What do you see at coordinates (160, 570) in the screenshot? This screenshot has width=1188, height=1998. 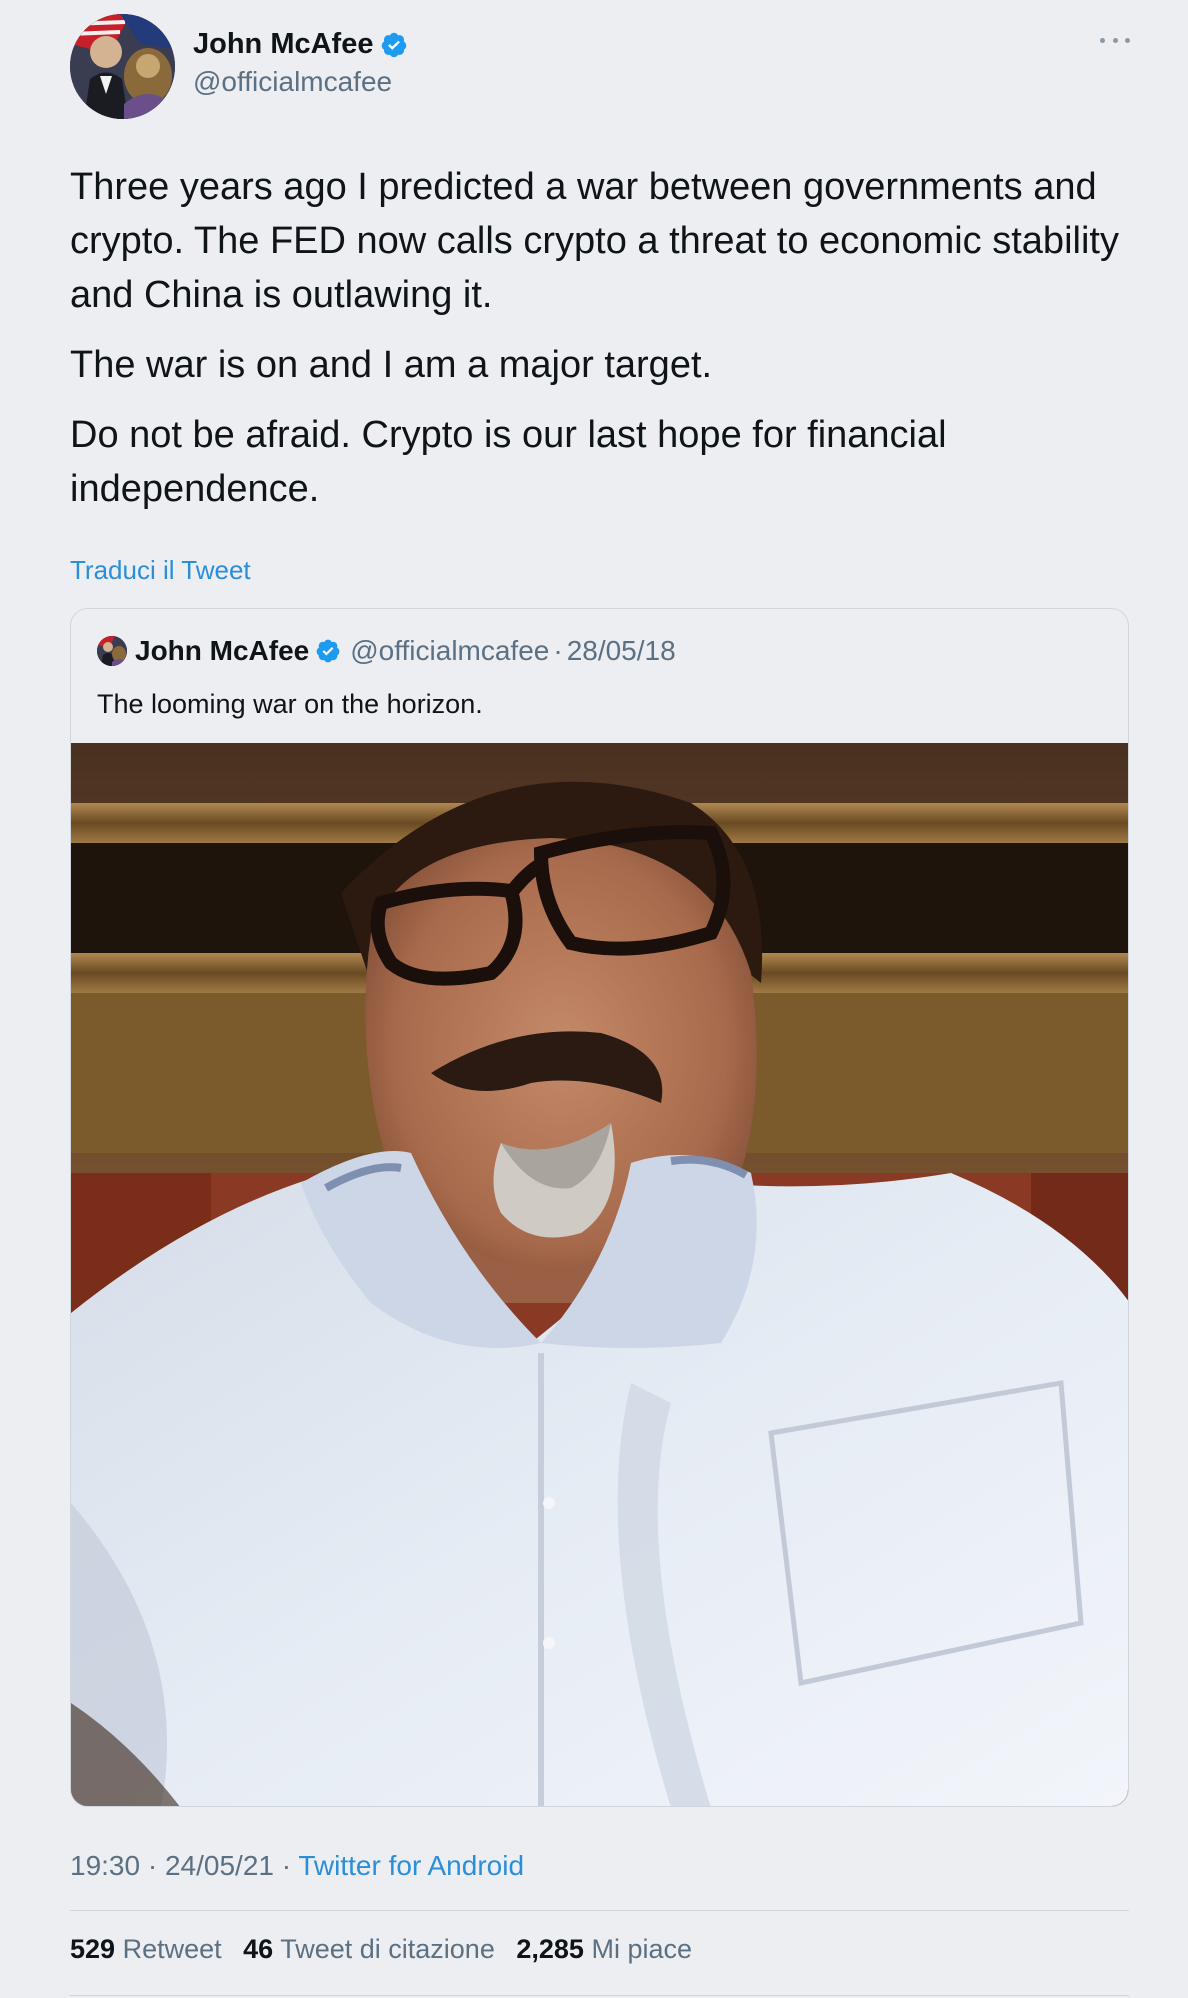 I see `translate-tweet-link: Traduci il Tweet` at bounding box center [160, 570].